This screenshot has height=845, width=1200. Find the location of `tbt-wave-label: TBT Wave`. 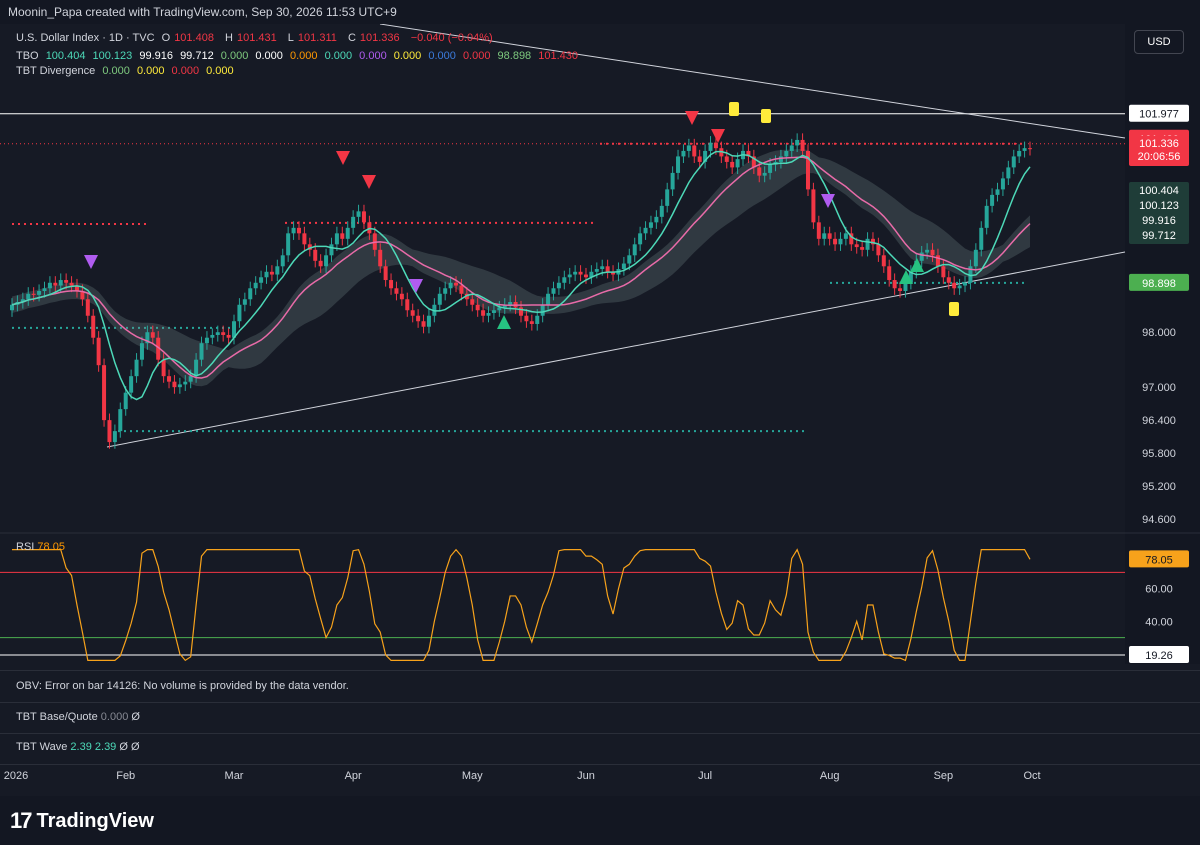

tbt-wave-label: TBT Wave is located at coordinates (42, 747).